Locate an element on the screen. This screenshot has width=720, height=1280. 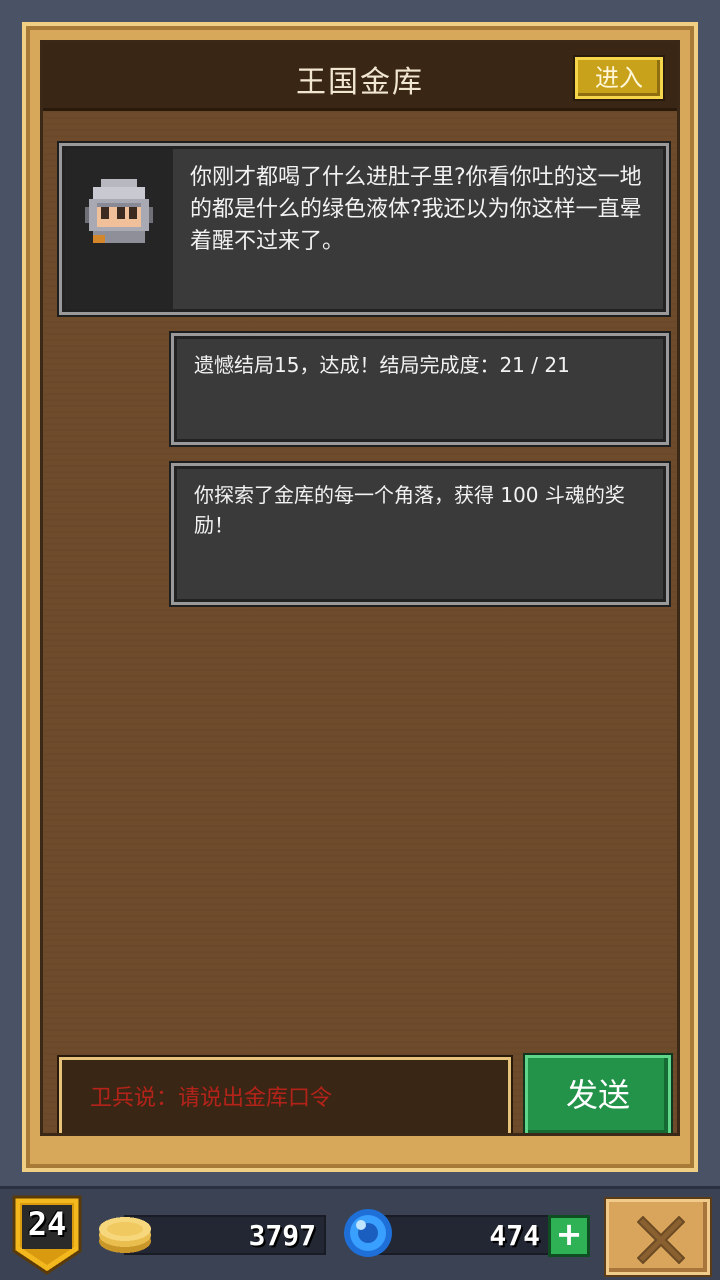
avatar-frame is located at coordinates (119, 229).